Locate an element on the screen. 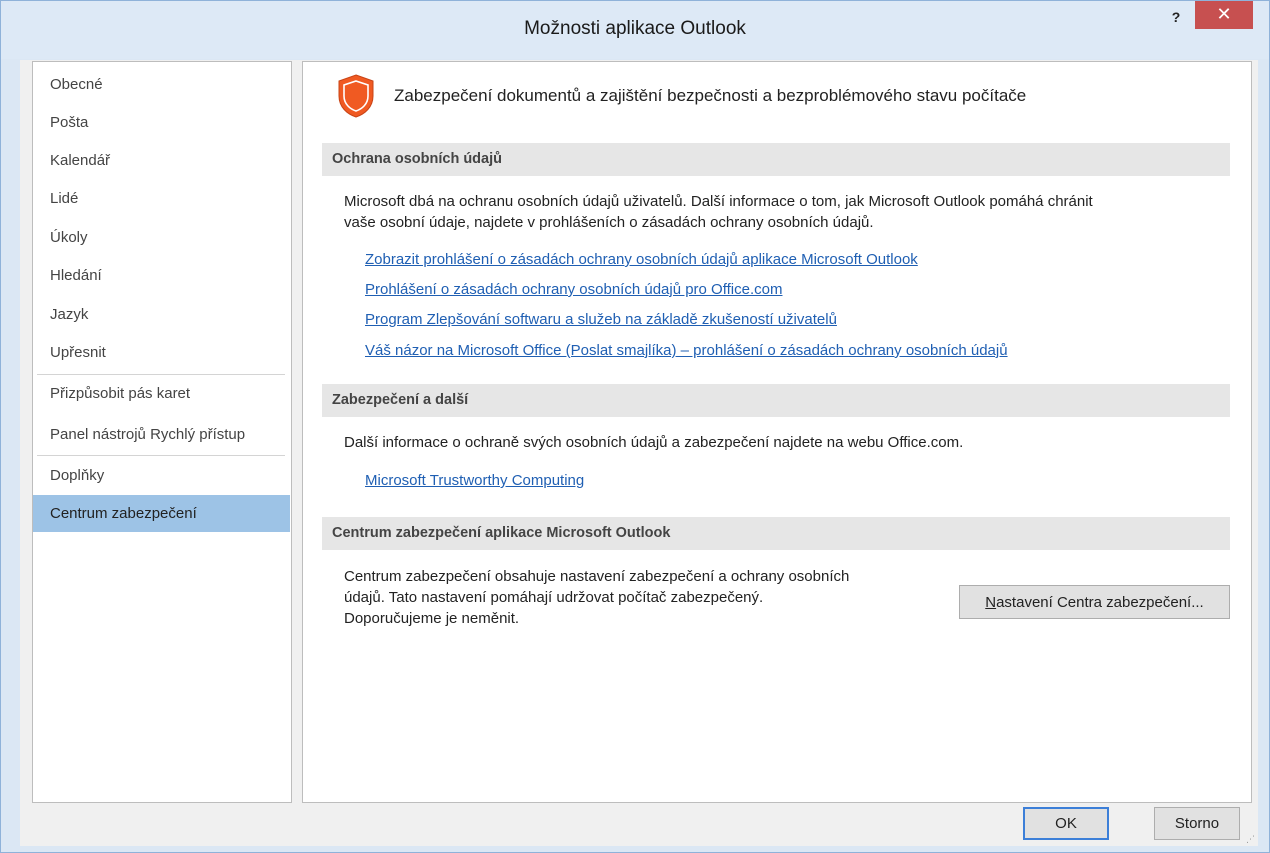 The height and width of the screenshot is (853, 1270). sidebar-item-general: Obecné is located at coordinates (161, 84).